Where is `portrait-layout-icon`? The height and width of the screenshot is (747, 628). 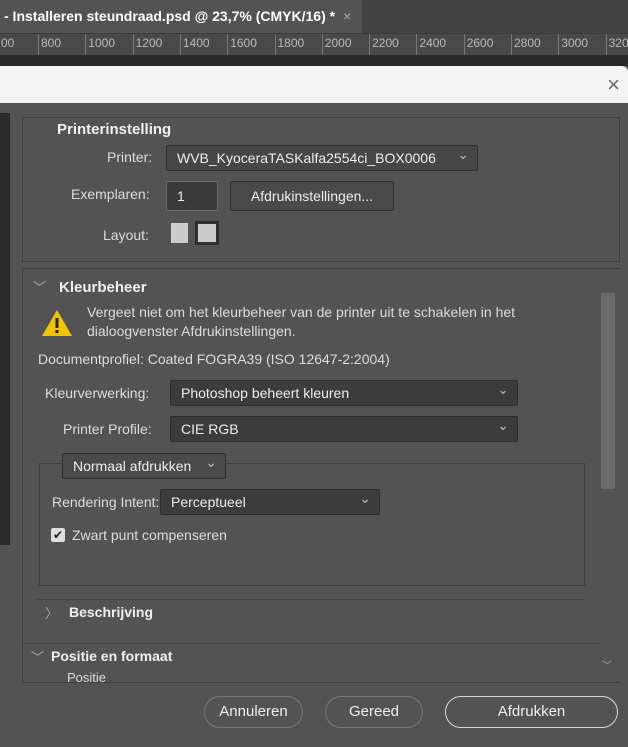
portrait-layout-icon is located at coordinates (179, 233).